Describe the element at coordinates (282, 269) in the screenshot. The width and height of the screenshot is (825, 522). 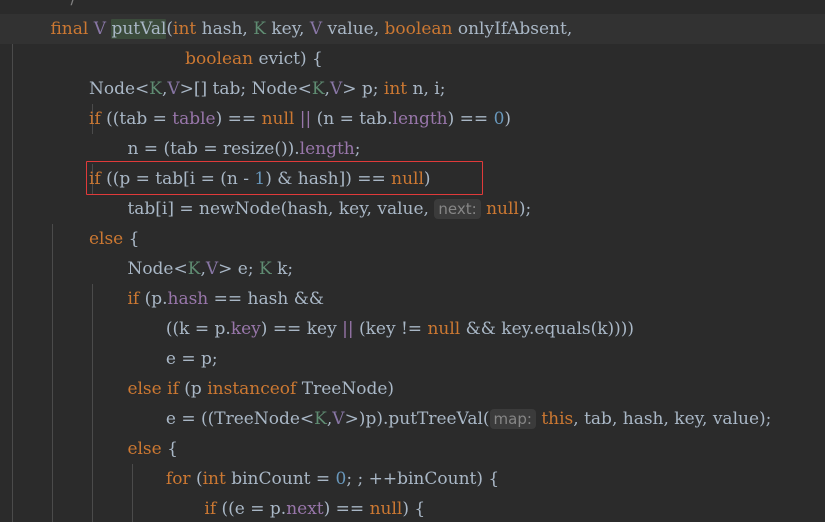
I see `code-token: k;` at that location.